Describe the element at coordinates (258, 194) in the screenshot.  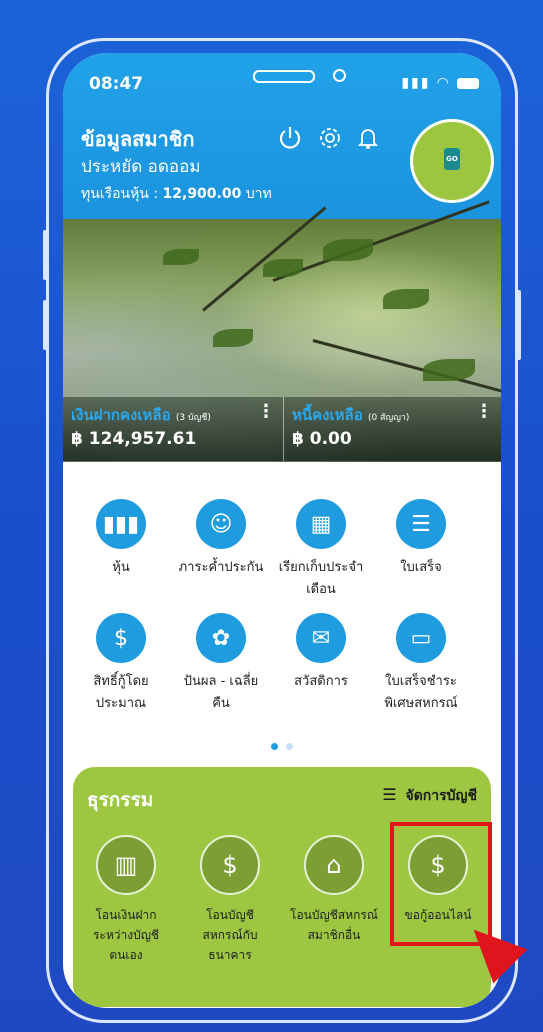
I see `shares-unit: บาท` at that location.